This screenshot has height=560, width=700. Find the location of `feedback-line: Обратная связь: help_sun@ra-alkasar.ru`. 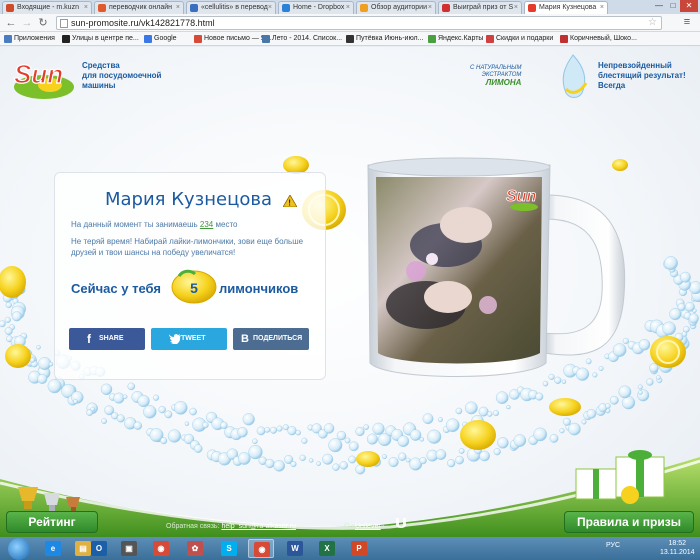

feedback-line: Обратная связь: help_sun@ra-alkasar.ru is located at coordinates (231, 526).